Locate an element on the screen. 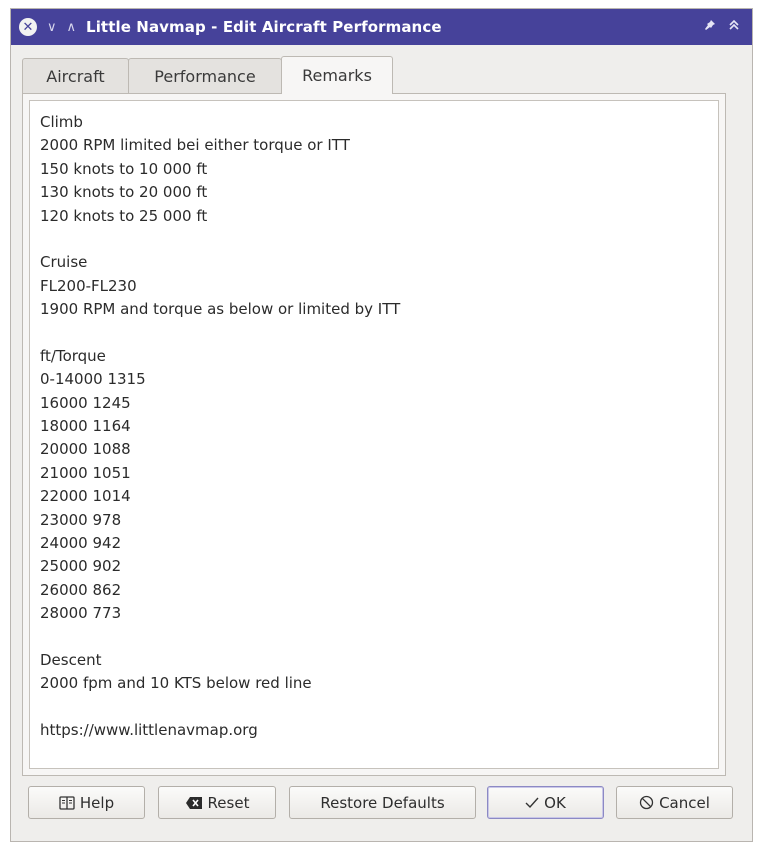 The height and width of the screenshot is (848, 759). remarks-line: 21000 1051 is located at coordinates (85, 472).